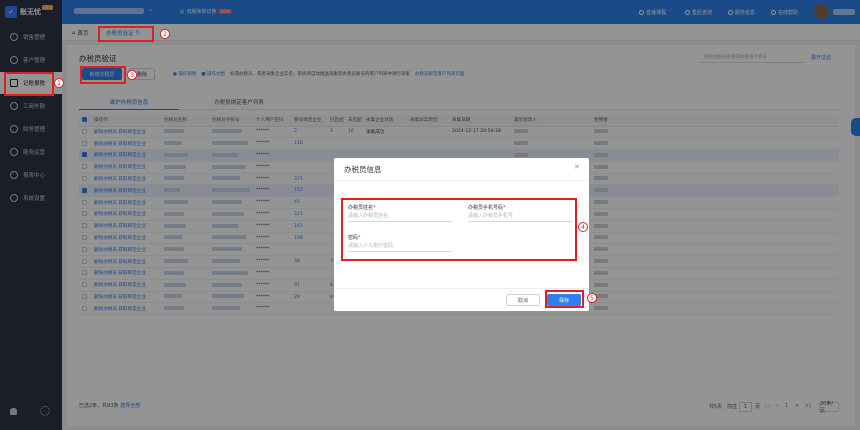 This screenshot has height=430, width=860. What do you see at coordinates (165, 34) in the screenshot?
I see `step-badge-2: 2` at bounding box center [165, 34].